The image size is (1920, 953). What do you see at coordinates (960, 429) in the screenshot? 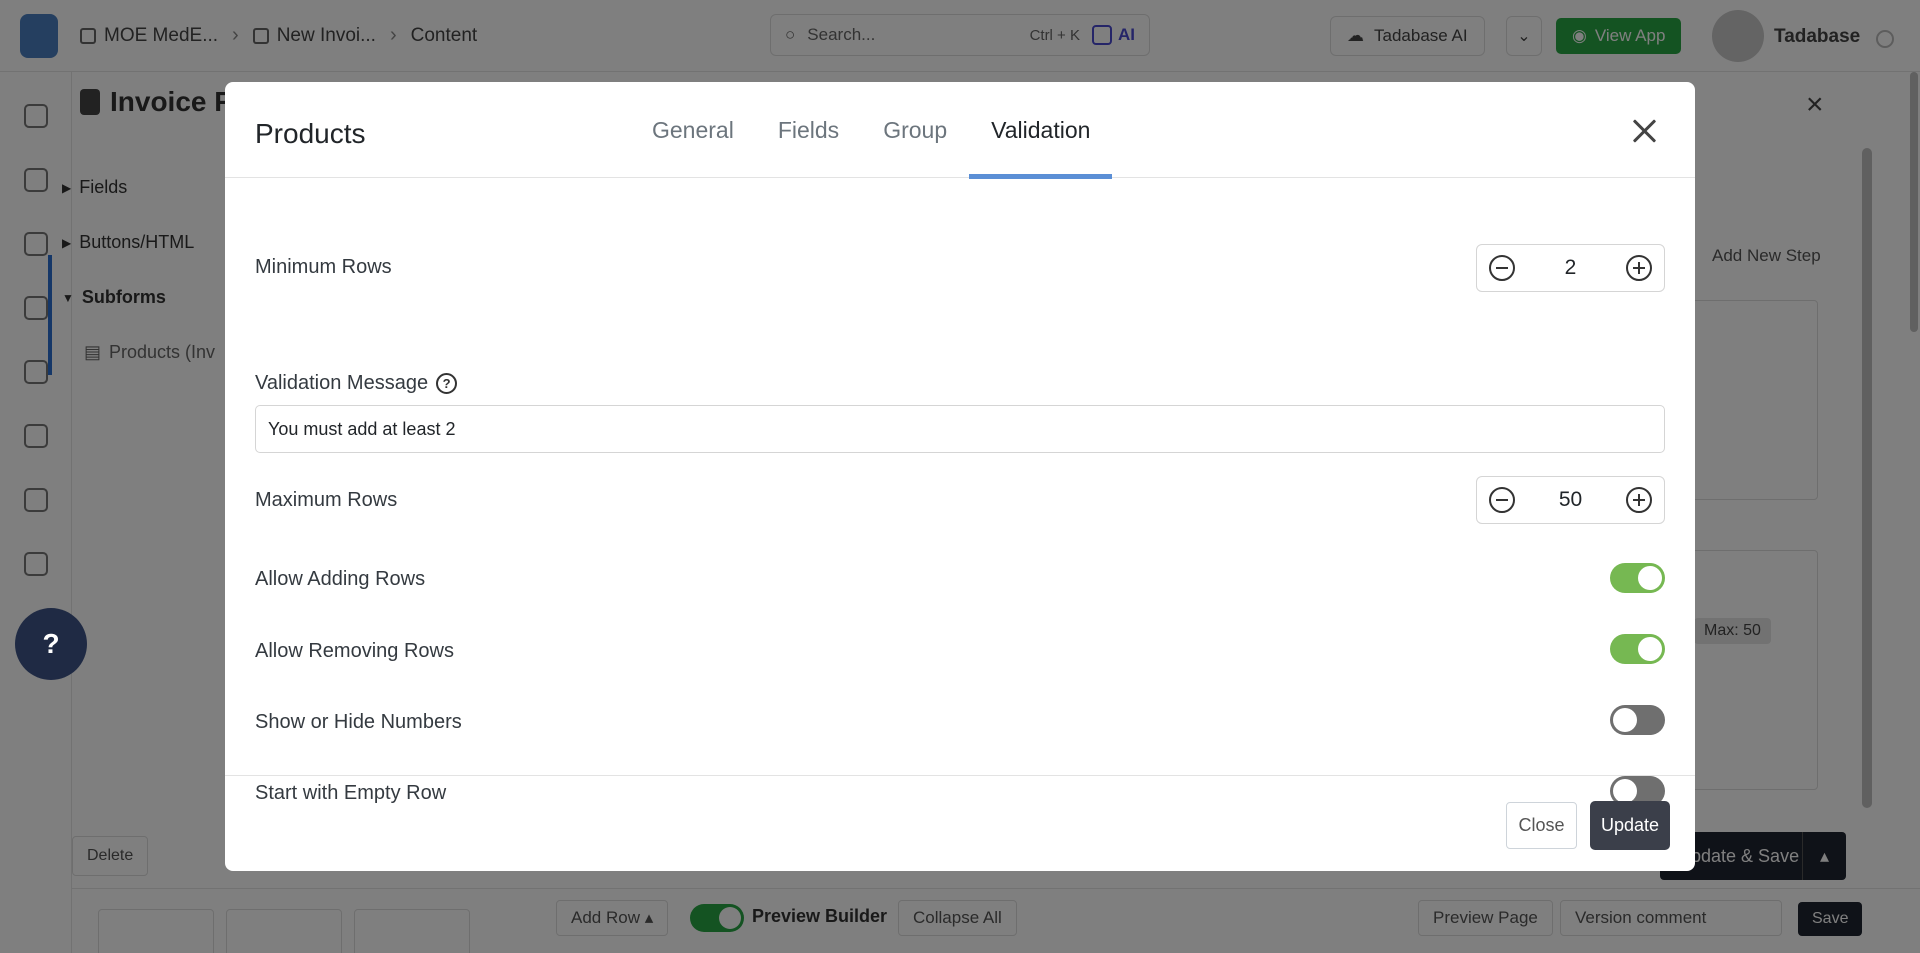
I see `validation-message-input` at bounding box center [960, 429].